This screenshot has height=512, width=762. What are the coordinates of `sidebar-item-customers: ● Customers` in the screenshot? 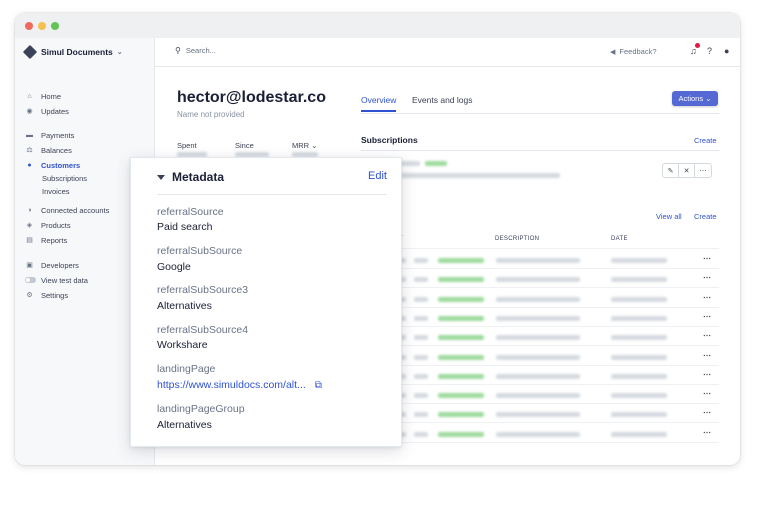 It's located at (52, 165).